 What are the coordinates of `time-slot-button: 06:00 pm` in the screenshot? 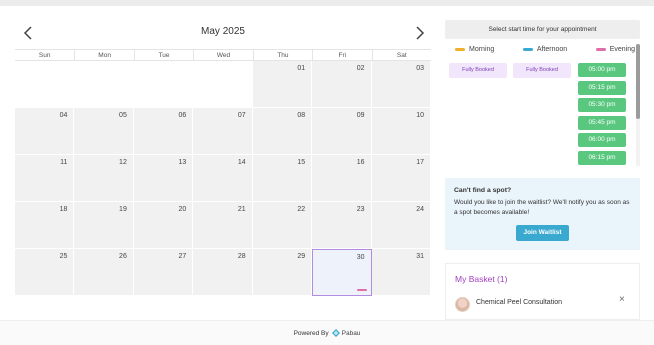 It's located at (602, 140).